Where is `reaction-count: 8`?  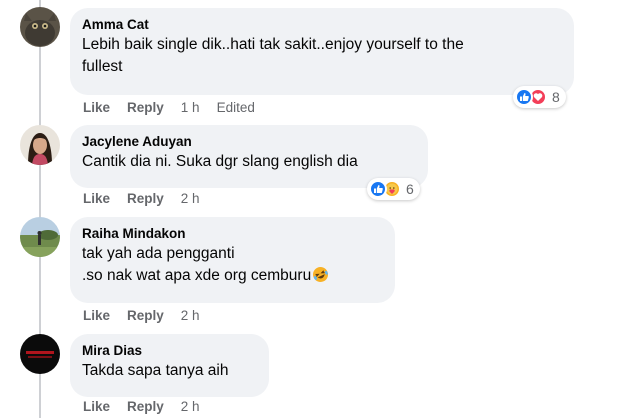 reaction-count: 8 is located at coordinates (556, 97).